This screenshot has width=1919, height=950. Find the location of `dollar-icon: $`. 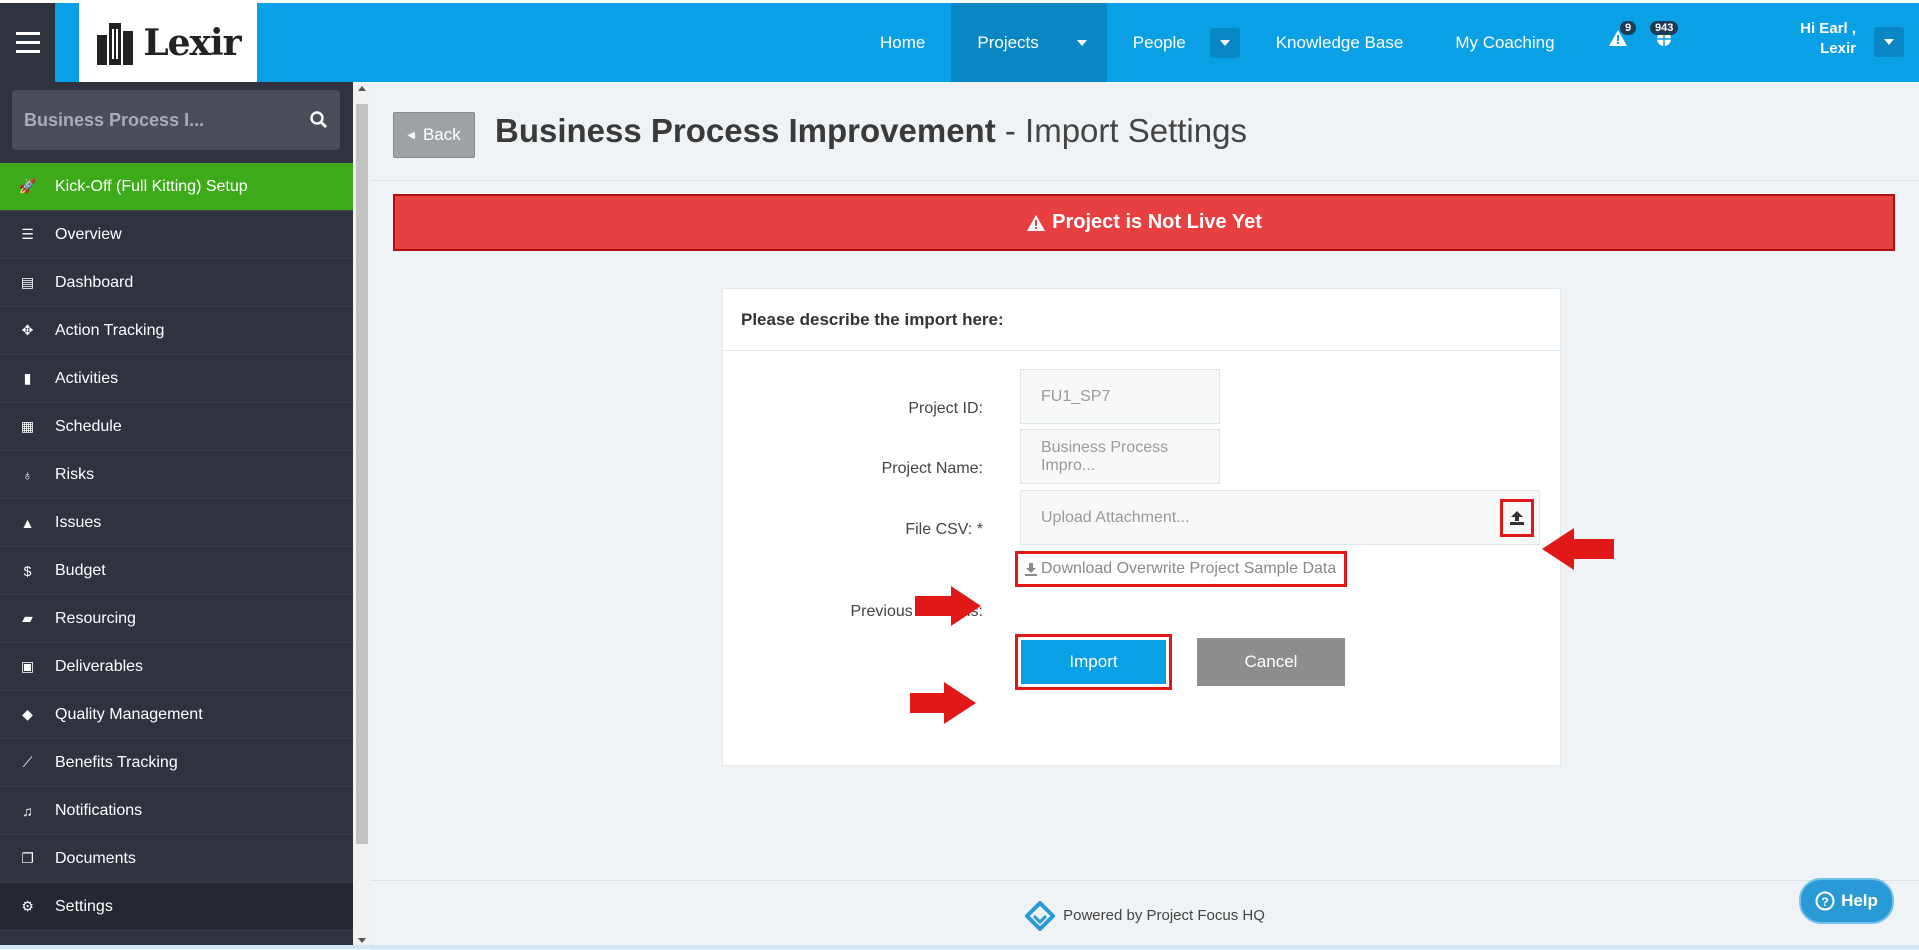

dollar-icon: $ is located at coordinates (27, 570).